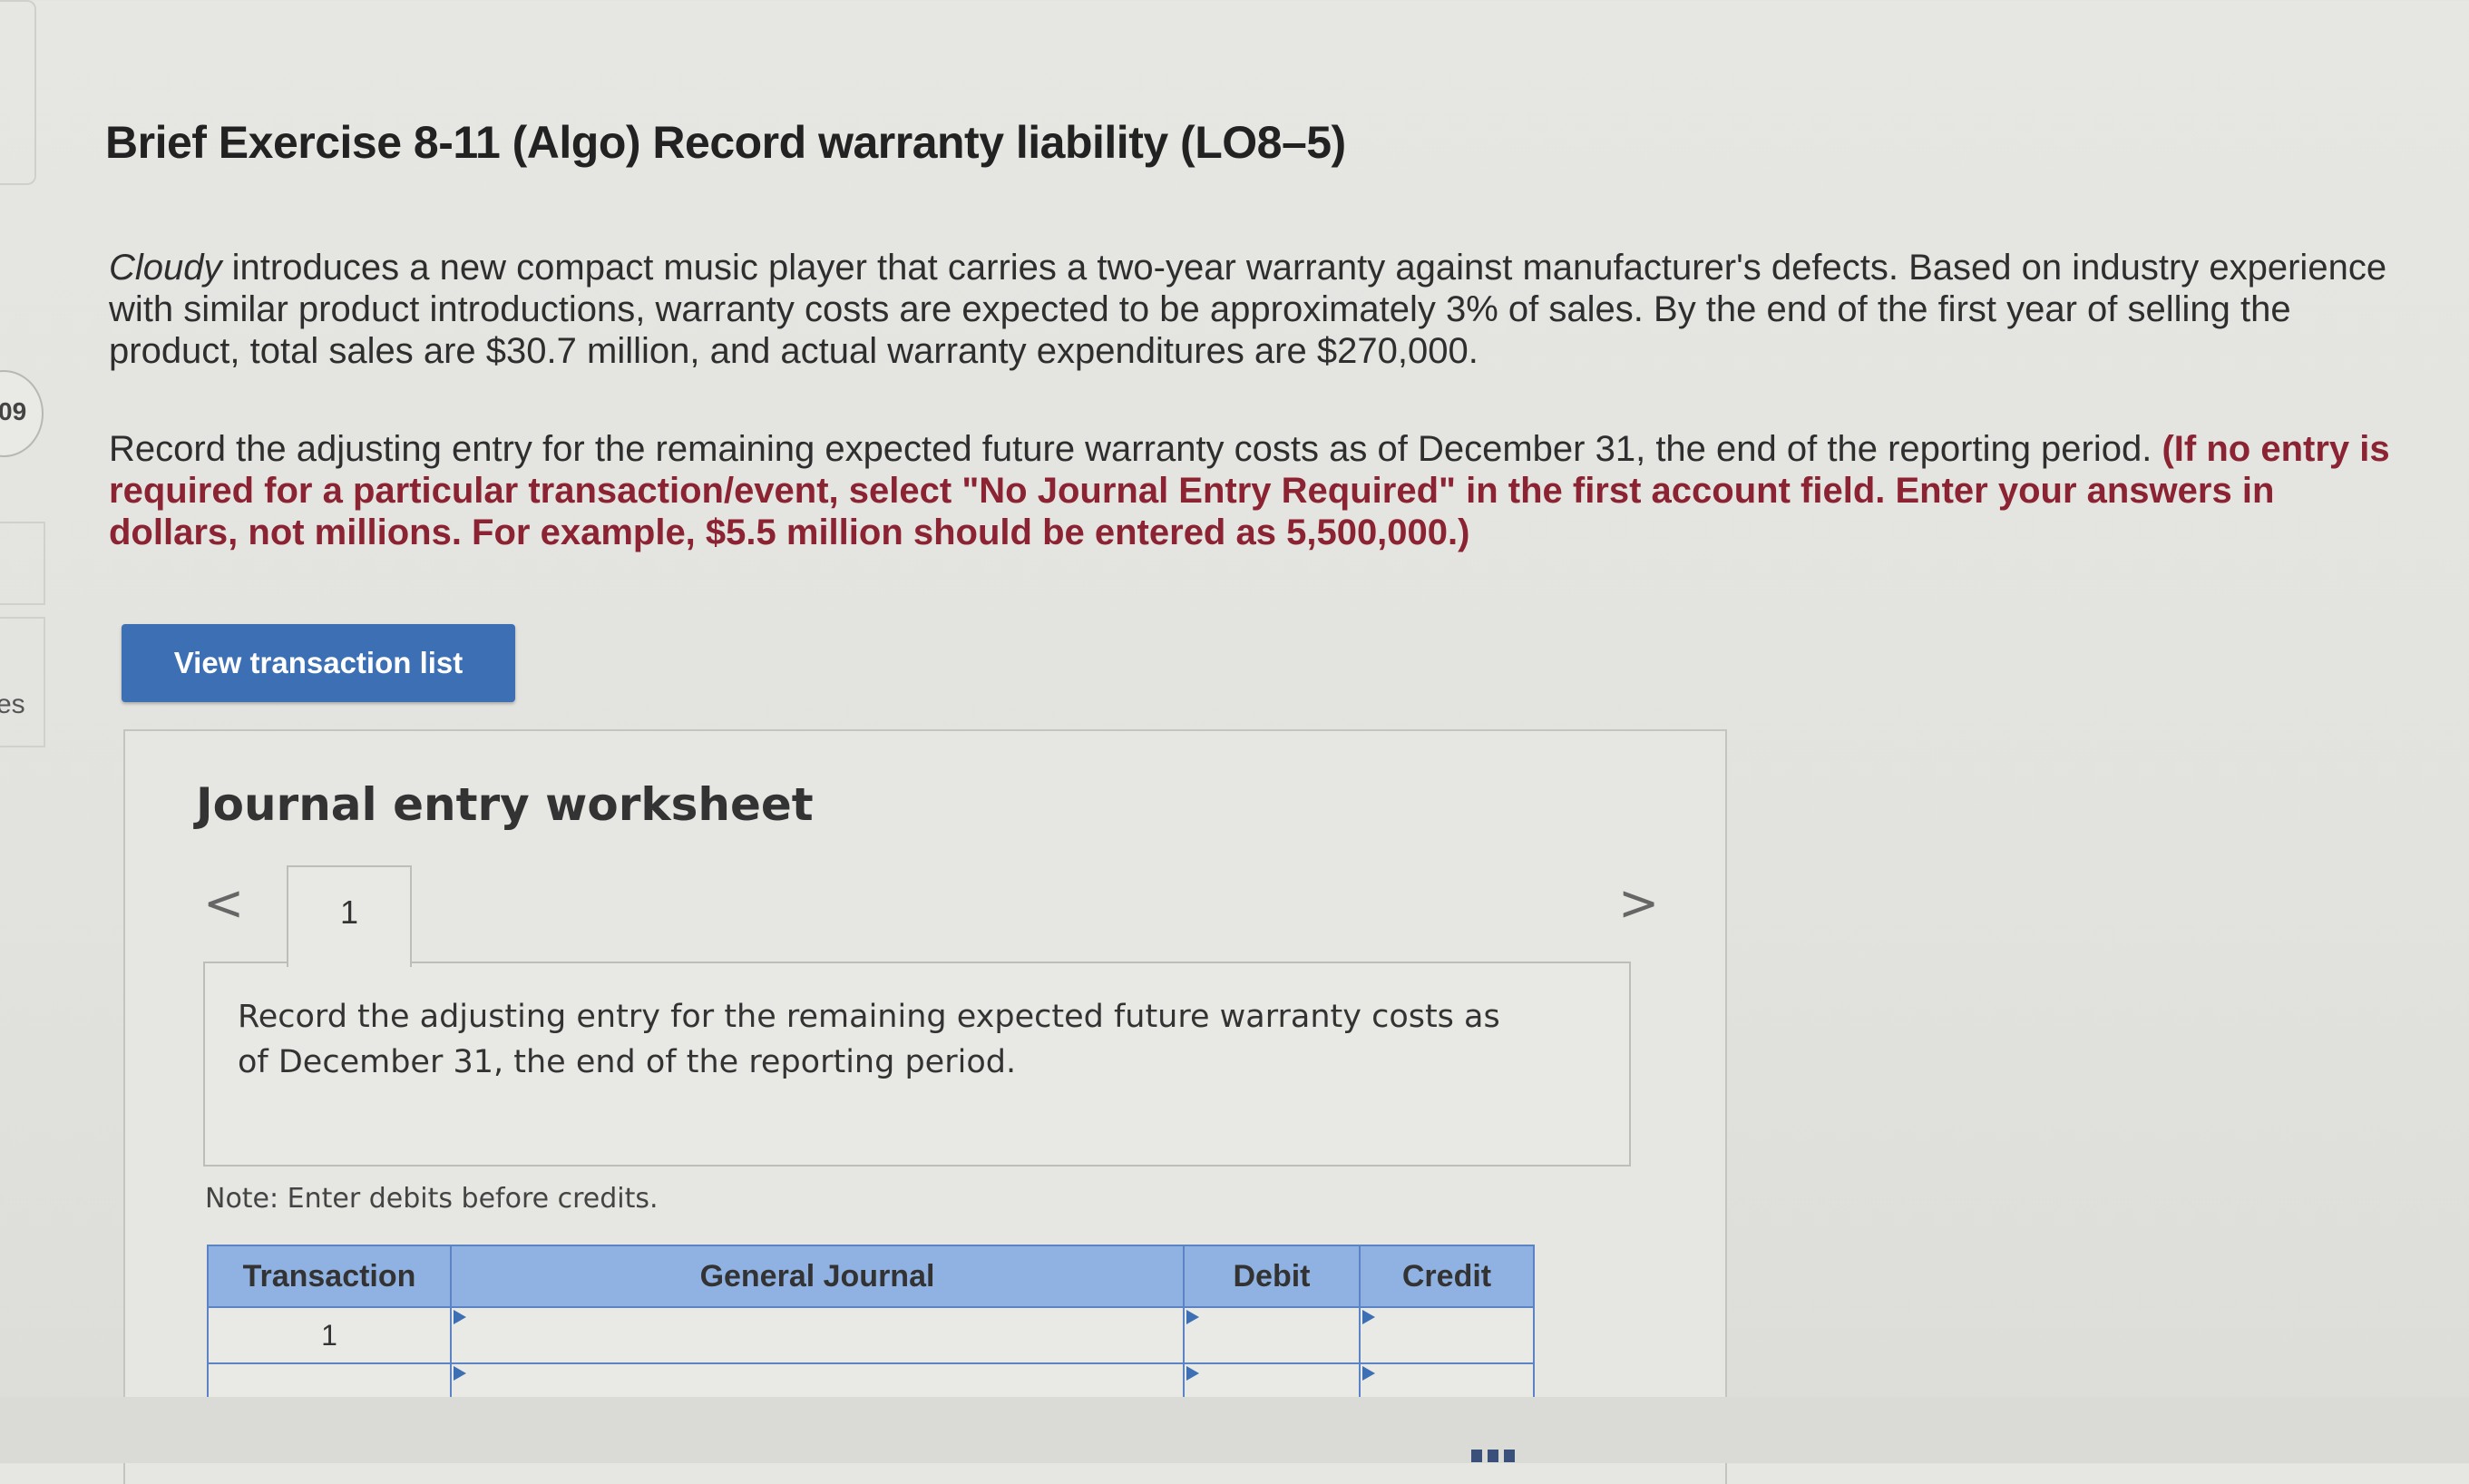 The width and height of the screenshot is (2469, 1484). What do you see at coordinates (1447, 1276) in the screenshot?
I see `header-credit: Credit` at bounding box center [1447, 1276].